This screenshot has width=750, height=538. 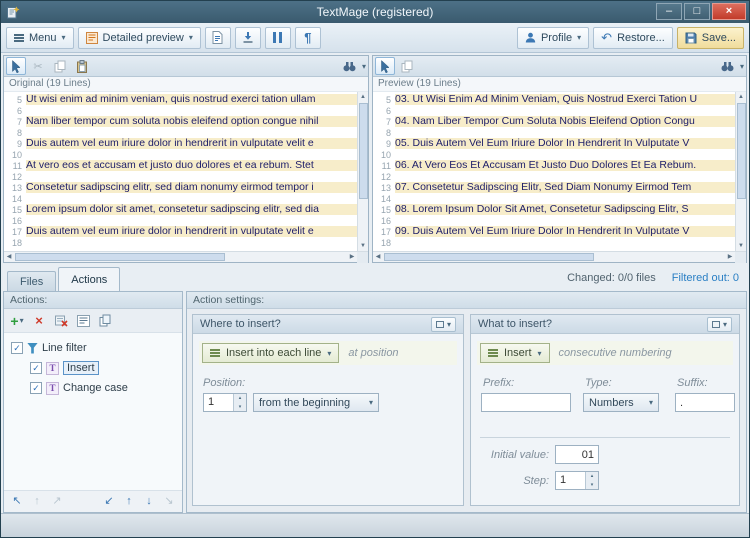 What do you see at coordinates (91, 37) in the screenshot?
I see `detailed-preview-icon` at bounding box center [91, 37].